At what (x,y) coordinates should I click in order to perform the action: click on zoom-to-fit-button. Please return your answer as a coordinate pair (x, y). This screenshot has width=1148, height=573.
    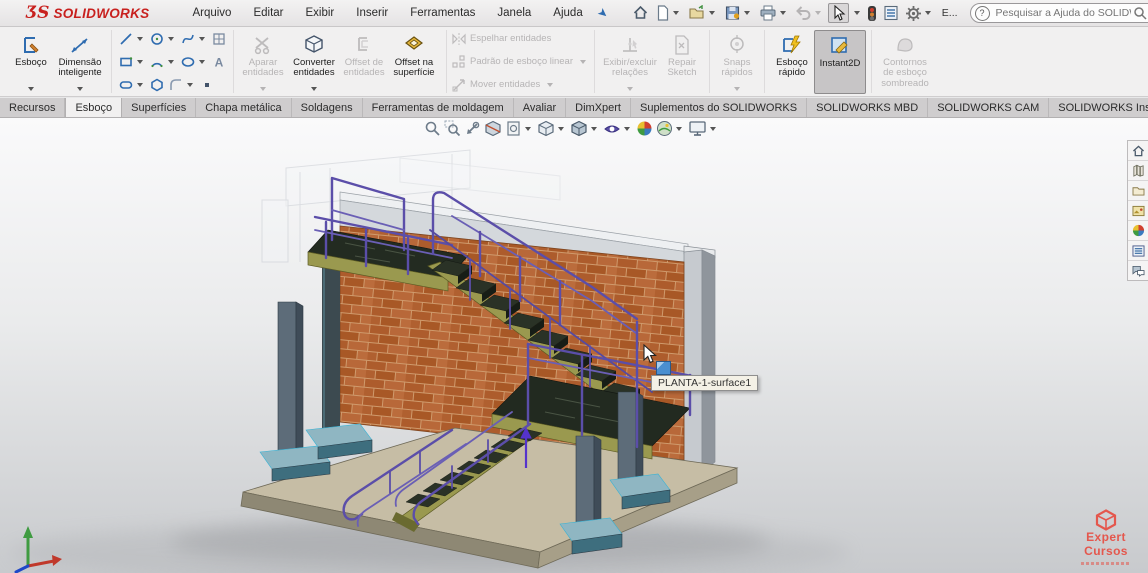
    Looking at the image, I should click on (432, 128).